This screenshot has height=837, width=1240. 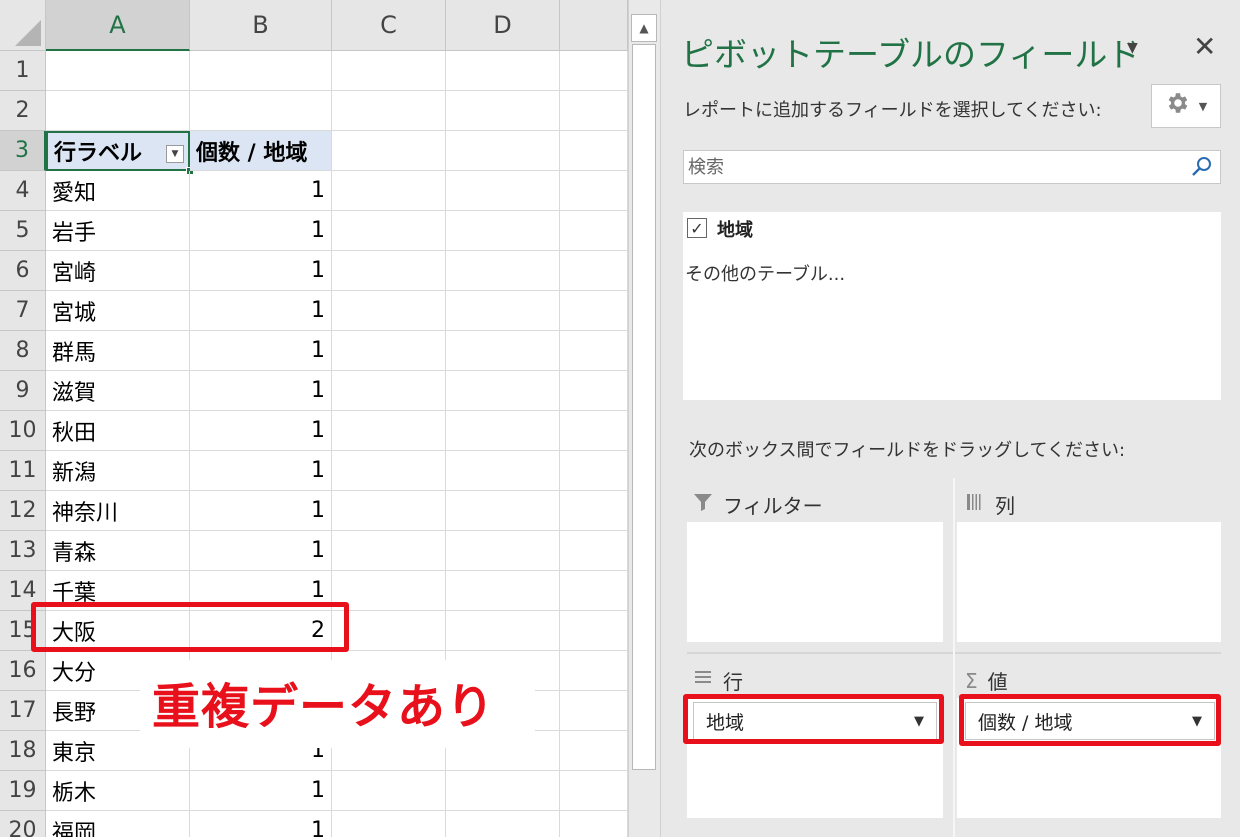 I want to click on field-search-box, so click(x=952, y=167).